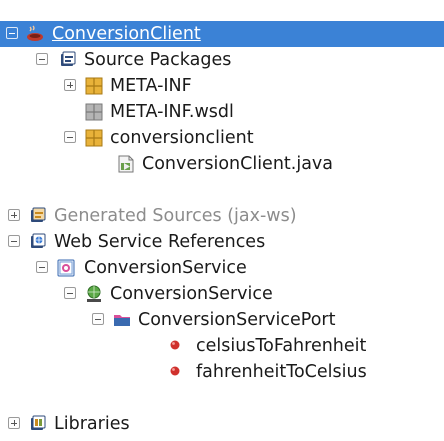 Image resolution: width=444 pixels, height=441 pixels. Describe the element at coordinates (66, 268) in the screenshot. I see `web-service-icon` at that location.